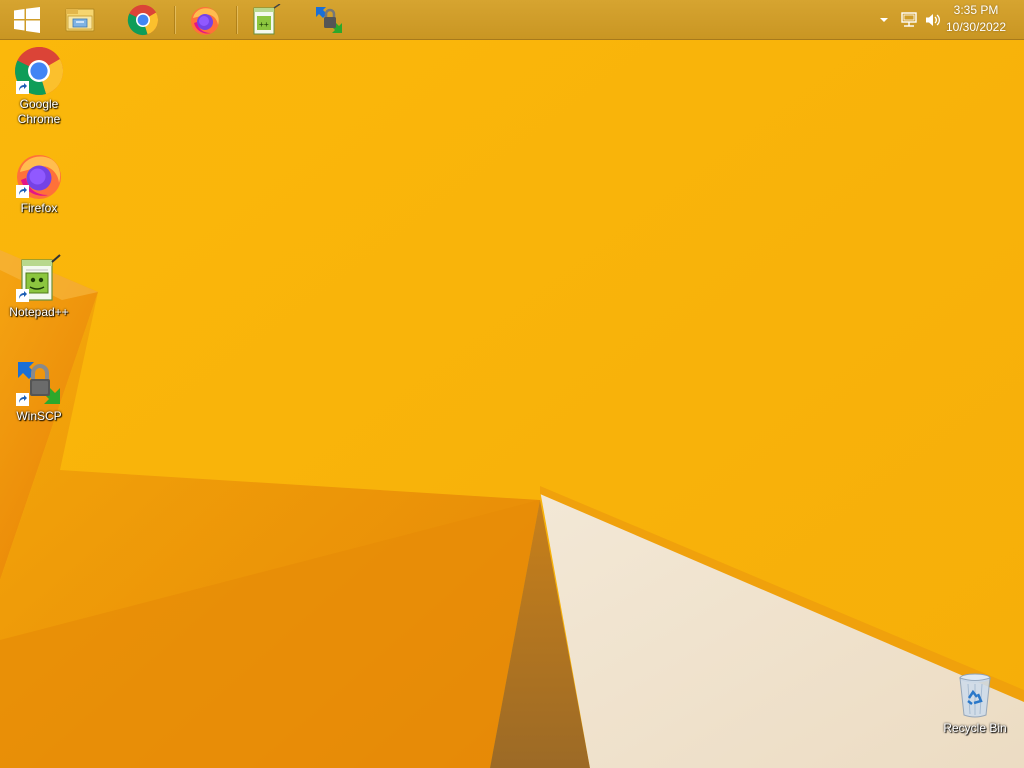 Image resolution: width=1024 pixels, height=768 pixels. What do you see at coordinates (975, 728) in the screenshot?
I see `desktop-icon-label: Recycle Bin` at bounding box center [975, 728].